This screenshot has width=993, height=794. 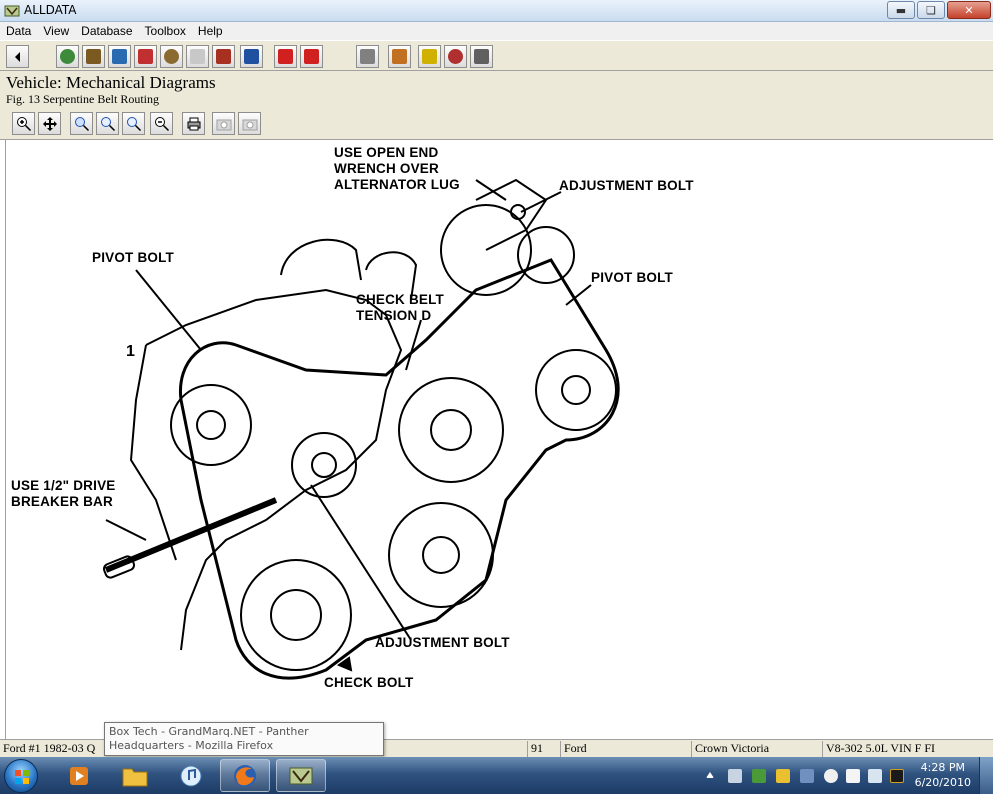 I want to click on info-box-icon, so click(x=399, y=56).